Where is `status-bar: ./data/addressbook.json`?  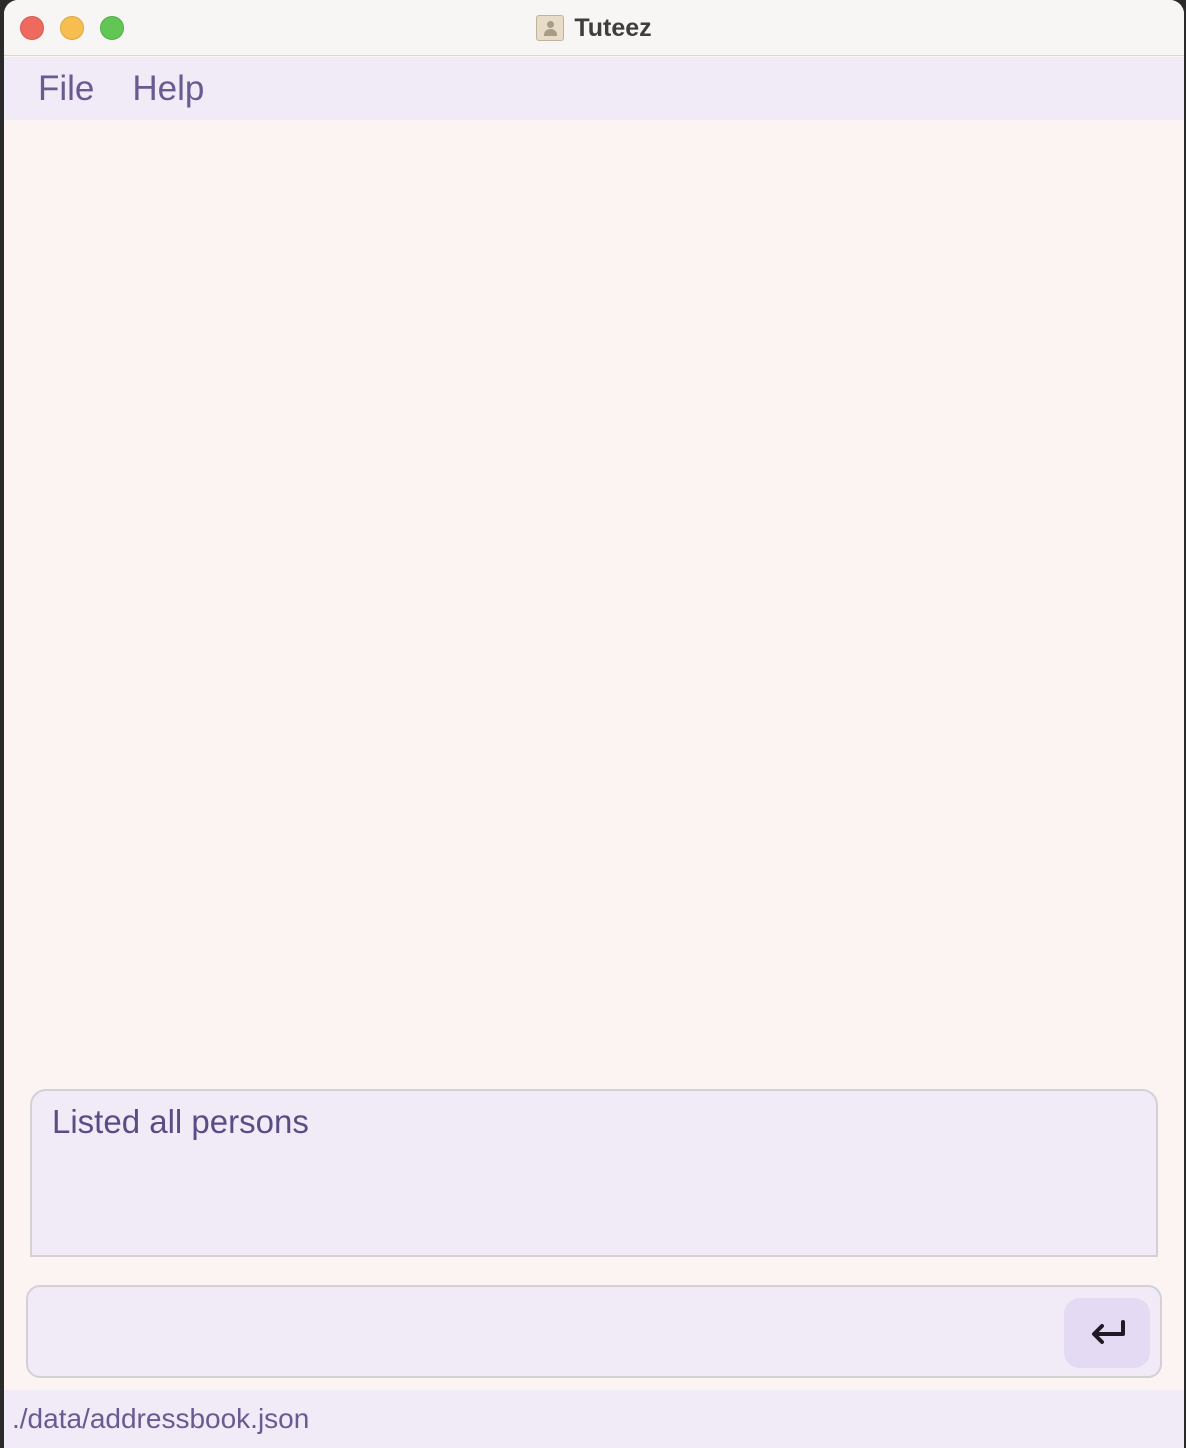 status-bar: ./data/addressbook.json is located at coordinates (594, 1419).